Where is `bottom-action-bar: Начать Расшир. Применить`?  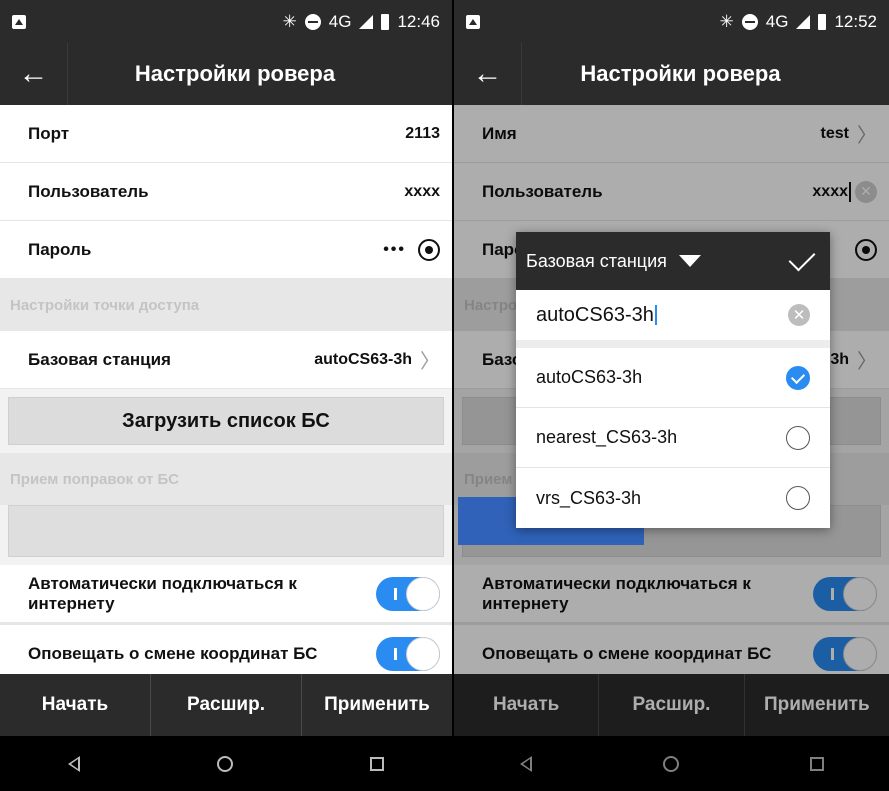 bottom-action-bar: Начать Расшир. Применить is located at coordinates (226, 705).